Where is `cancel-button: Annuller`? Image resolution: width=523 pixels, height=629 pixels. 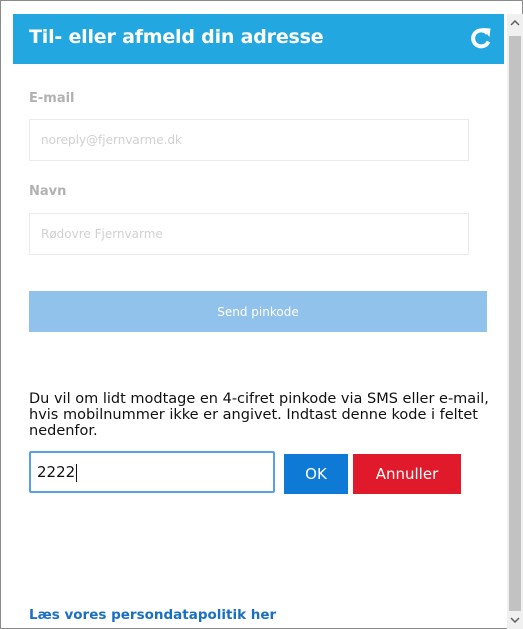
cancel-button: Annuller is located at coordinates (407, 474).